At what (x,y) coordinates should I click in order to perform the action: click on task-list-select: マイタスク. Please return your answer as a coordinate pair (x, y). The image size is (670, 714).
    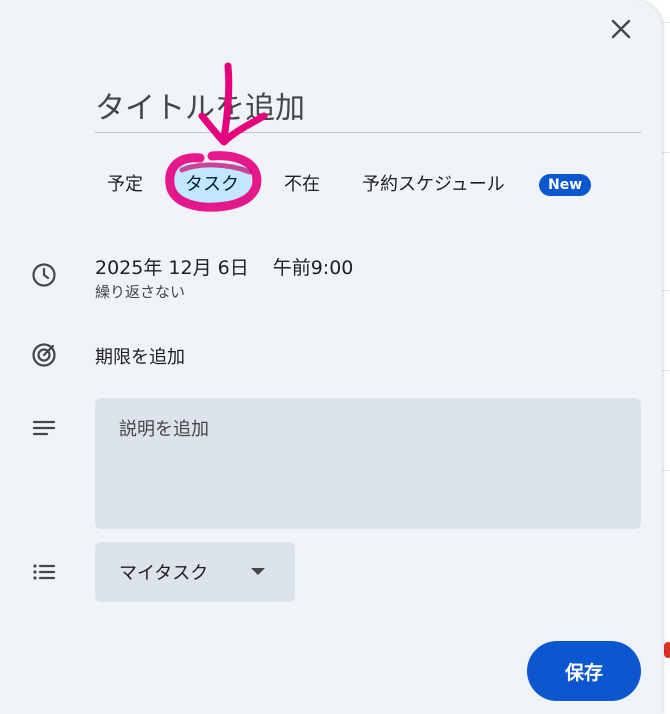
    Looking at the image, I should click on (195, 572).